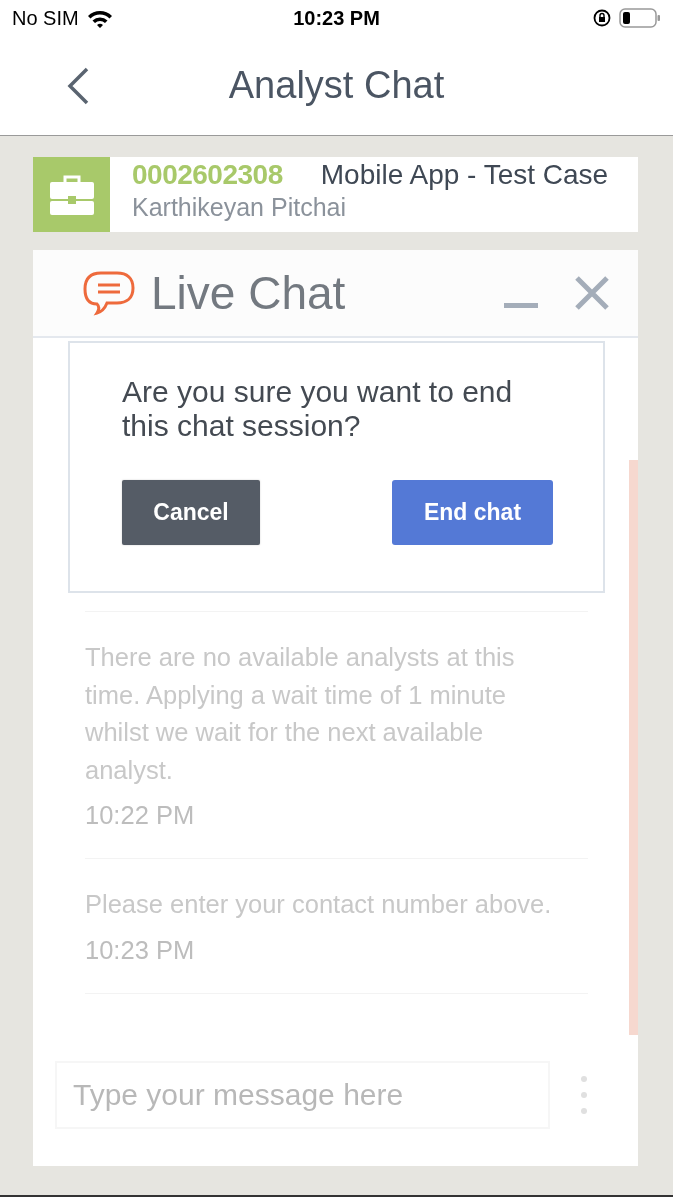 The height and width of the screenshot is (1197, 673). Describe the element at coordinates (336, 85) in the screenshot. I see `screen-title: Analyst Chat` at that location.